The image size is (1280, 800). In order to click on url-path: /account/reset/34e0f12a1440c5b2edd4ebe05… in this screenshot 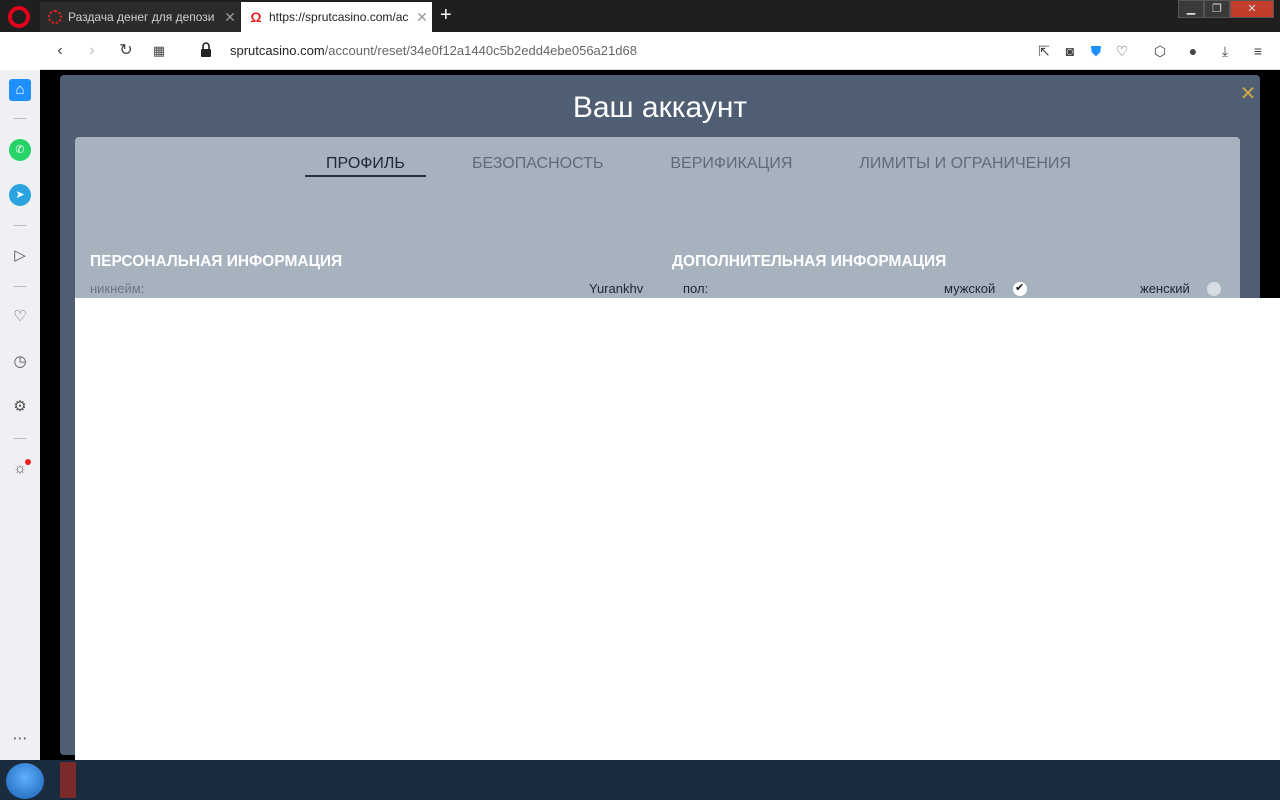, I will do `click(480, 50)`.